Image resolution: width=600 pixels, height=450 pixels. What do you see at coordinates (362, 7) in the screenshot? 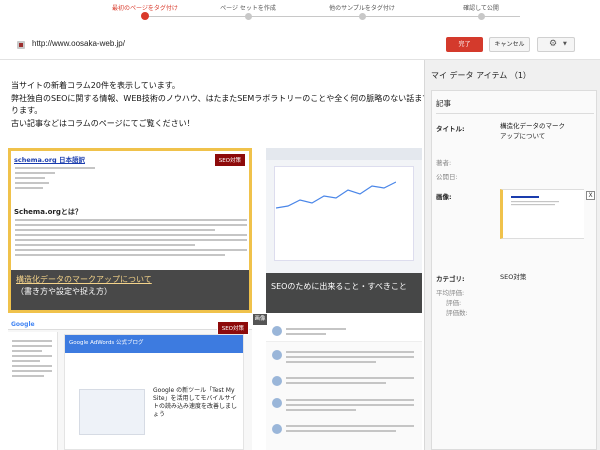
I see `step-3-label: 他のサンプルをタグ付け` at bounding box center [362, 7].